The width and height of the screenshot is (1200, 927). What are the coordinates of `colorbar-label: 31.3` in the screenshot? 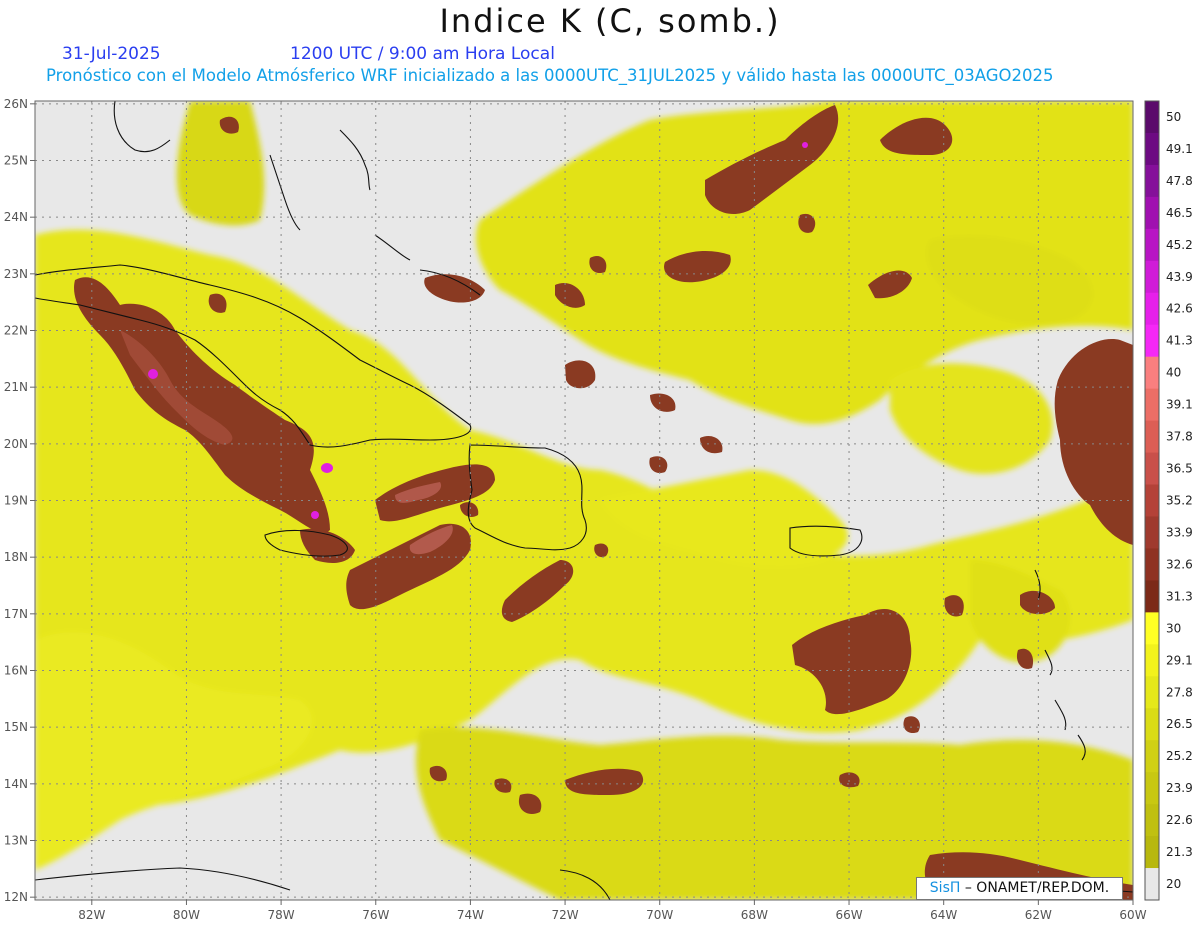 It's located at (1179, 596).